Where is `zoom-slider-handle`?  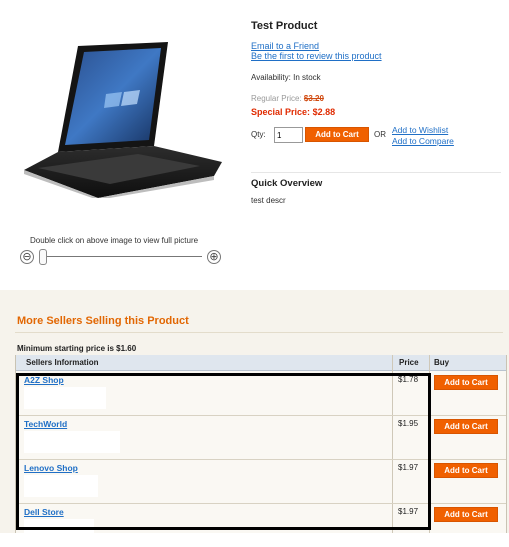 zoom-slider-handle is located at coordinates (43, 257).